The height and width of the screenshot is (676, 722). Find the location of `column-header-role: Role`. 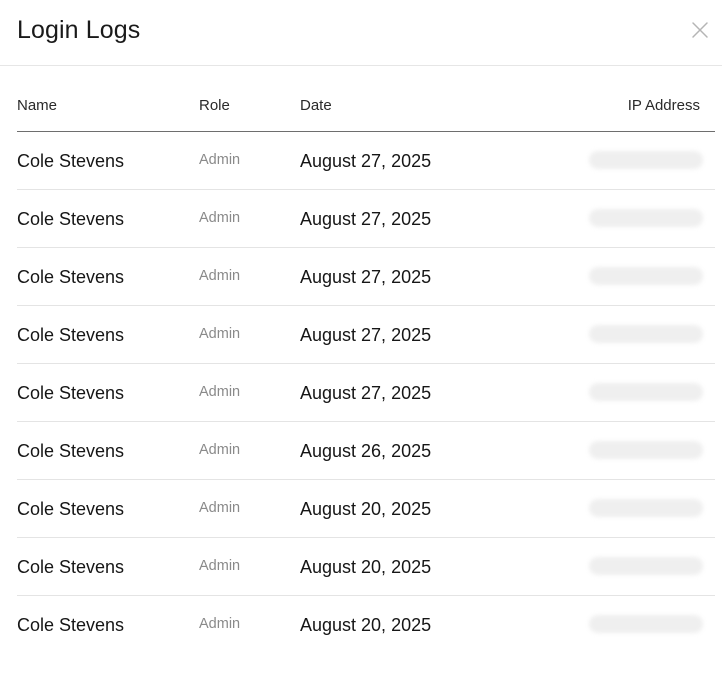

column-header-role: Role is located at coordinates (214, 105).